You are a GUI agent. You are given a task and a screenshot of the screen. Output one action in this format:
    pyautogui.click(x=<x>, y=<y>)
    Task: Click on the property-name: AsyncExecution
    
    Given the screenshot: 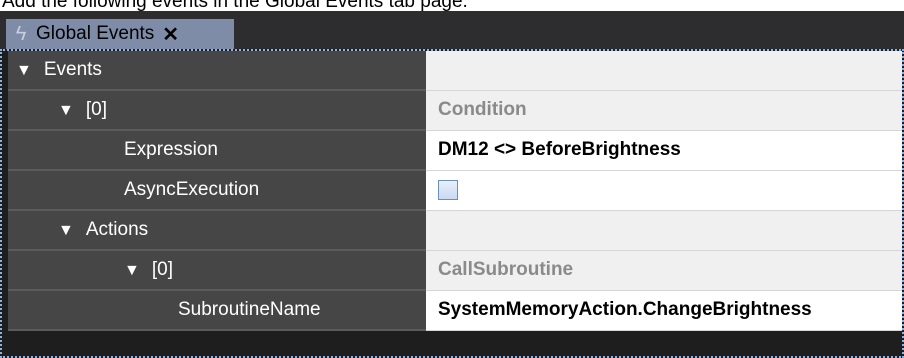 What is the action you would take?
    pyautogui.click(x=192, y=189)
    